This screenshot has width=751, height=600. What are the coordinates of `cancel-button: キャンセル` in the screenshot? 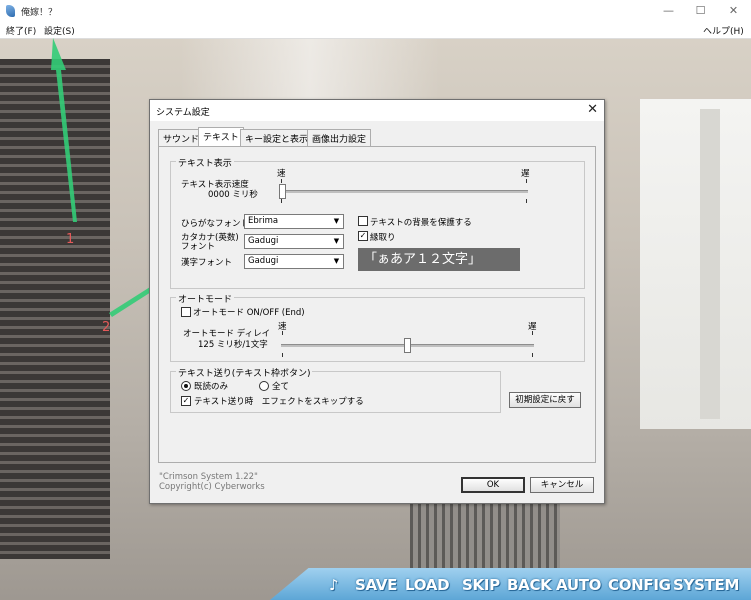 It's located at (562, 485).